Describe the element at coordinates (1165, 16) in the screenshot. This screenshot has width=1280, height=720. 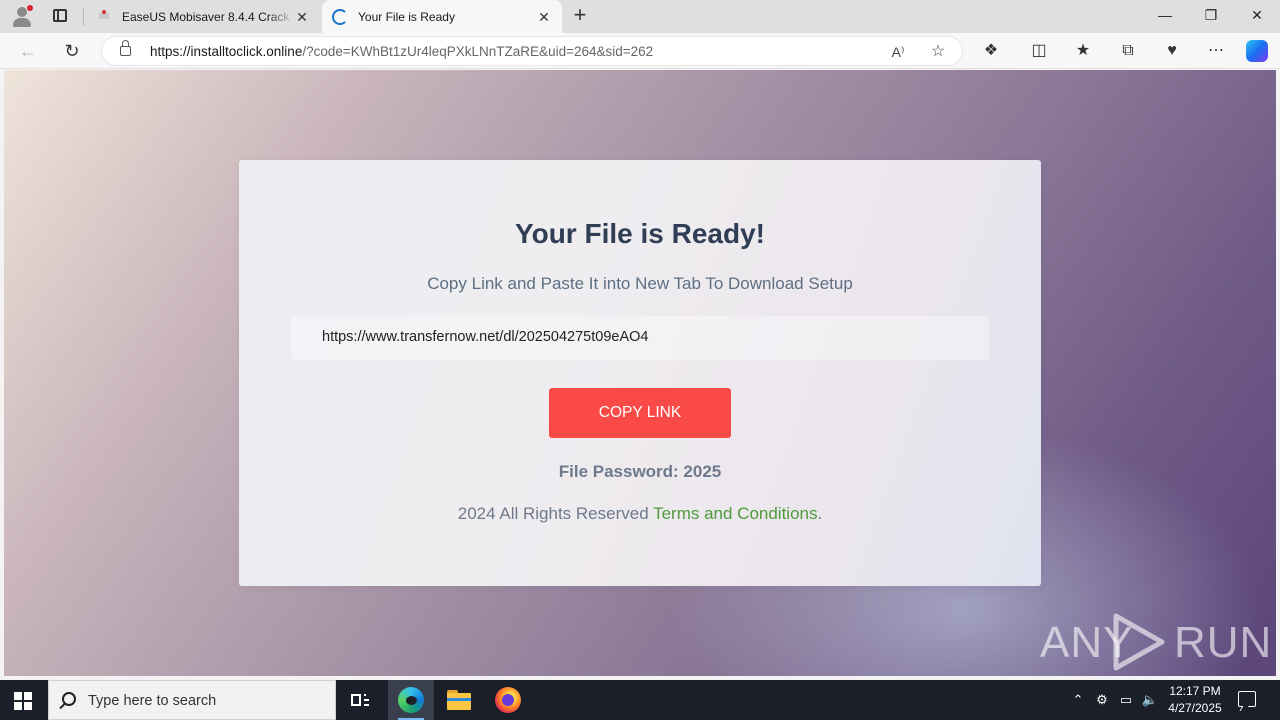
I see `minimize-button: —` at that location.